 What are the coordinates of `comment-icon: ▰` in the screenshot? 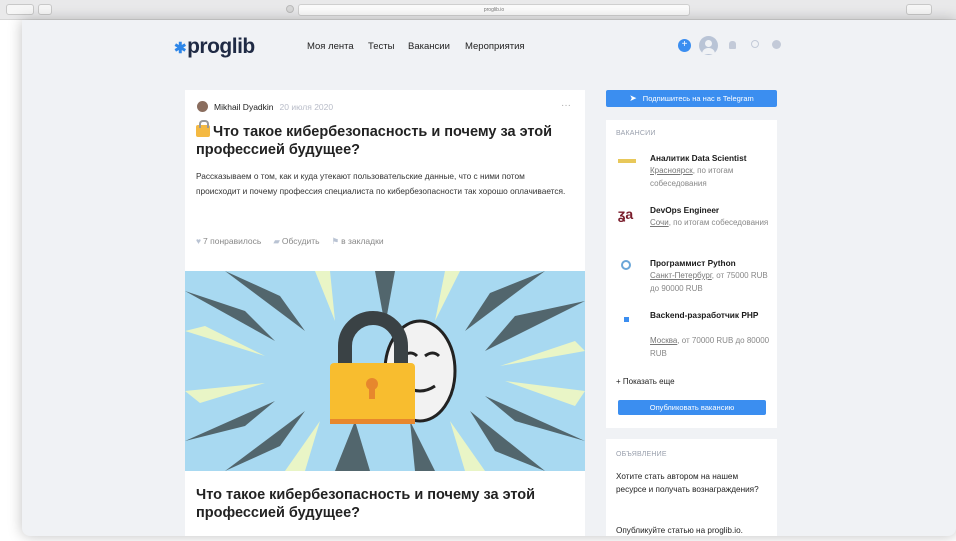 It's located at (276, 241).